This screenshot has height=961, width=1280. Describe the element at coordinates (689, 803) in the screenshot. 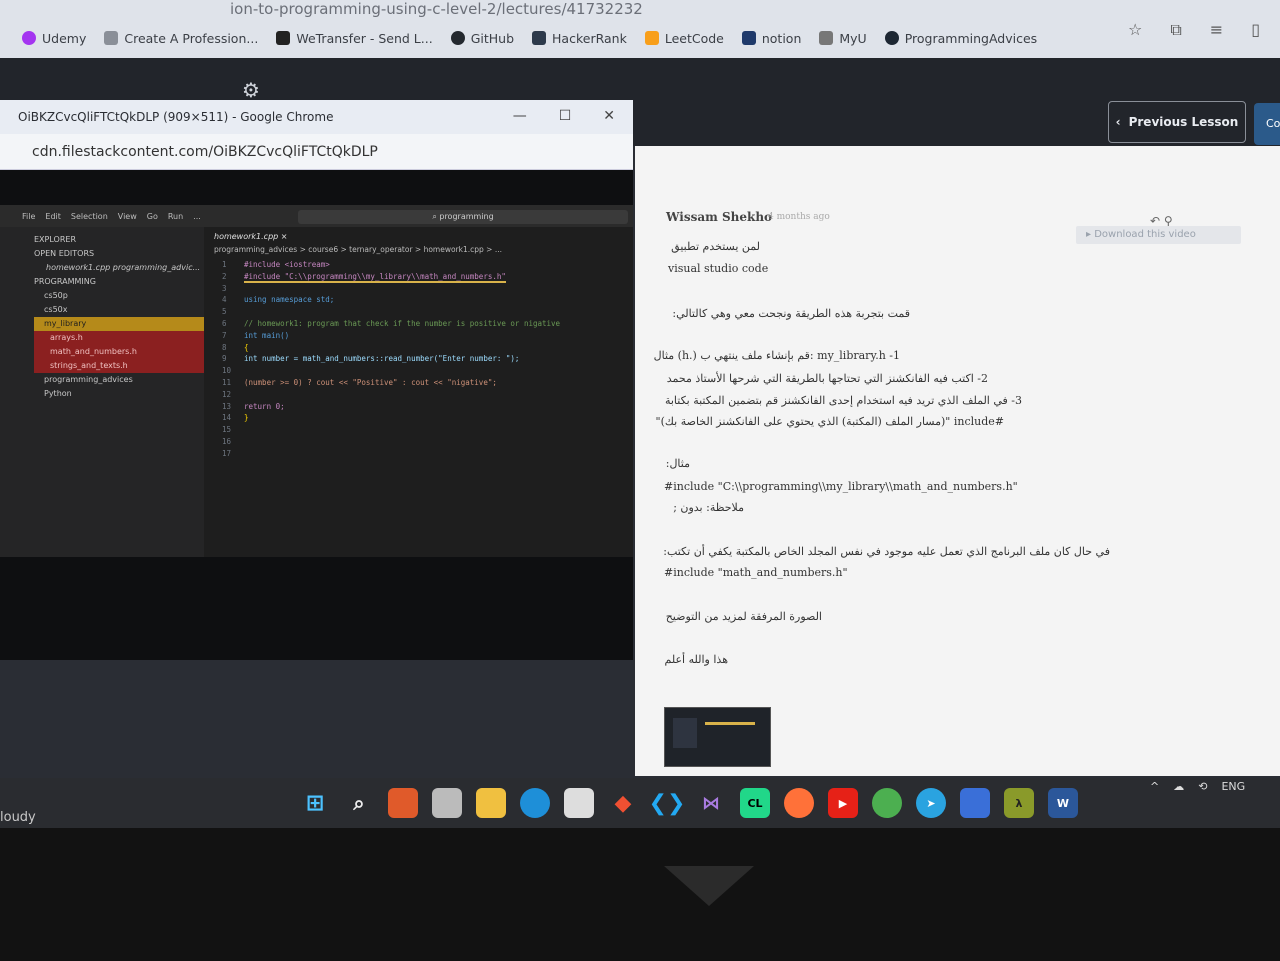

I see `taskbar: ⊞ ⌕ ◆ ❮❯ ⋈ CL ▶ ➤ λ W` at that location.